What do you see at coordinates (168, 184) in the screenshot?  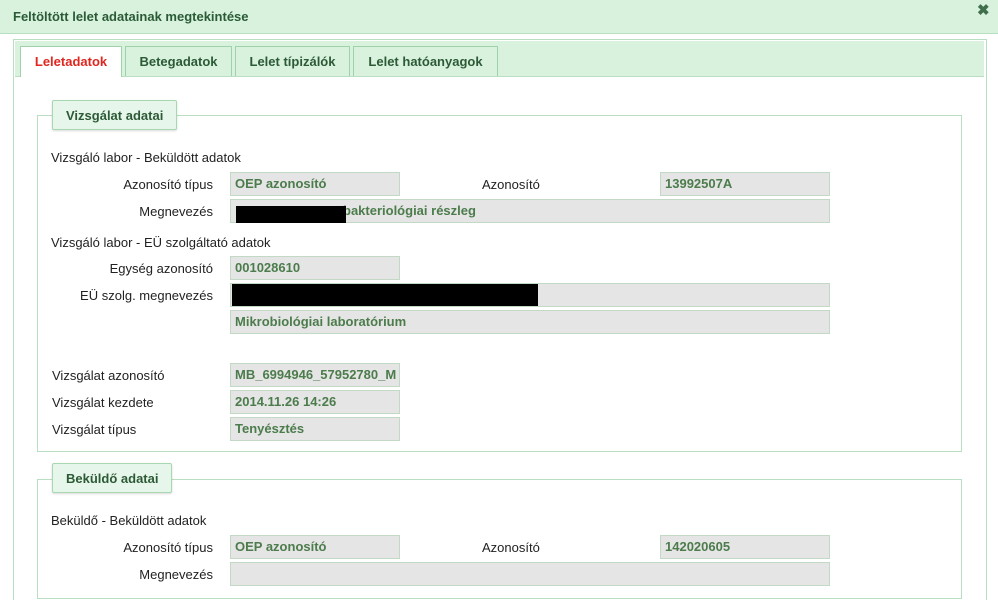 I see `azonosito-tipus-label: Azonosító típus` at bounding box center [168, 184].